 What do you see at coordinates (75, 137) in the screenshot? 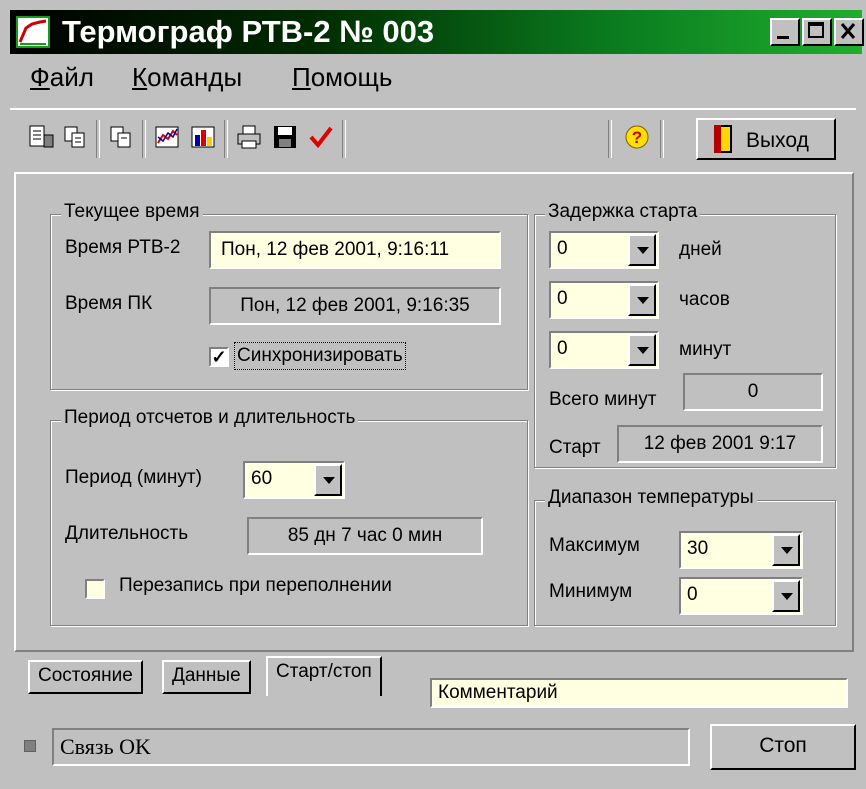
I see `copy-icon` at bounding box center [75, 137].